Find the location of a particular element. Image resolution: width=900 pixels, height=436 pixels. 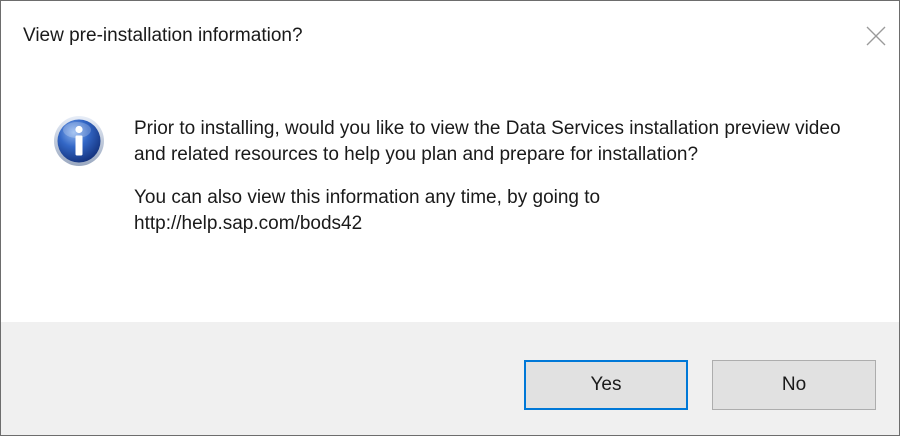

close-button is located at coordinates (876, 36).